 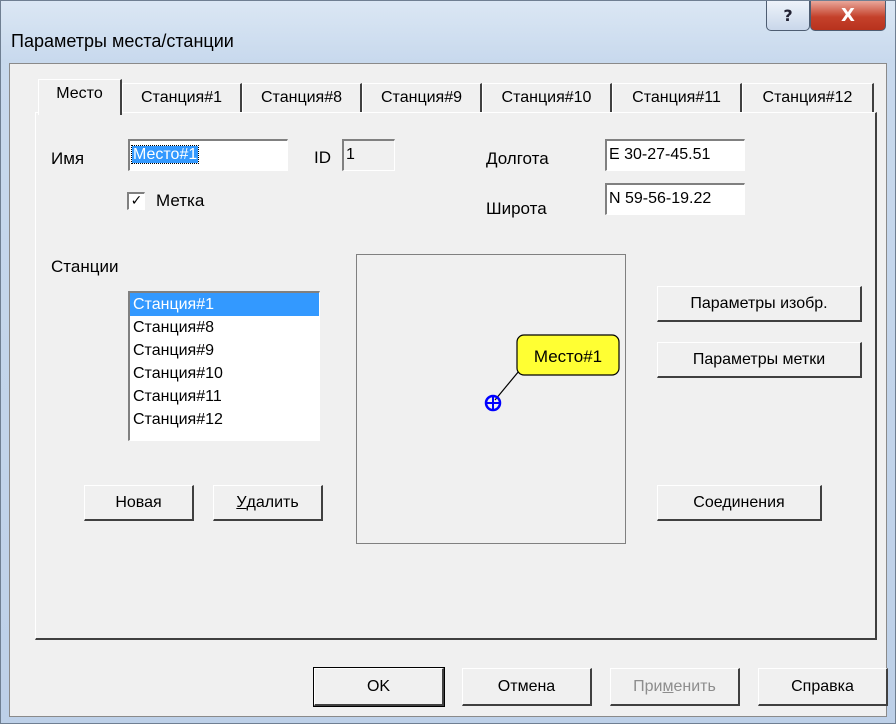 I want to click on tab-label: Станция#10, so click(x=546, y=97).